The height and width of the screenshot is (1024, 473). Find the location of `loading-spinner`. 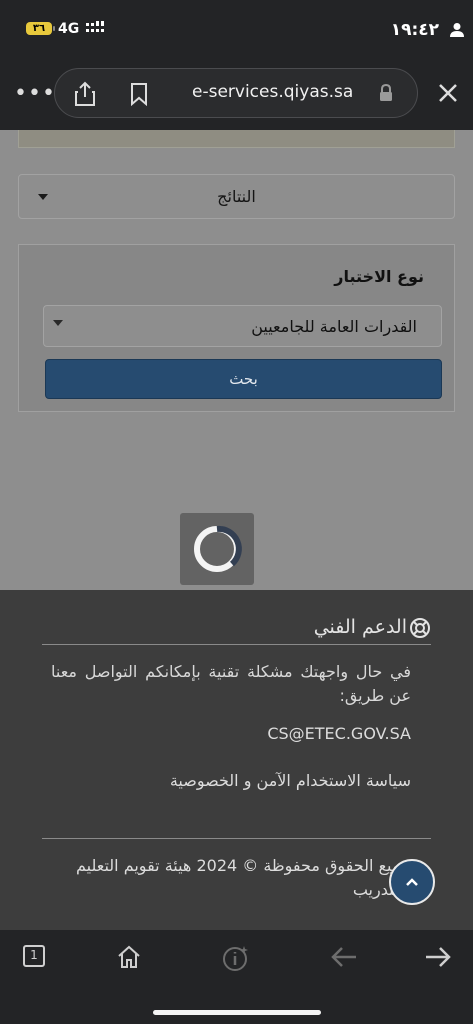

loading-spinner is located at coordinates (217, 549).